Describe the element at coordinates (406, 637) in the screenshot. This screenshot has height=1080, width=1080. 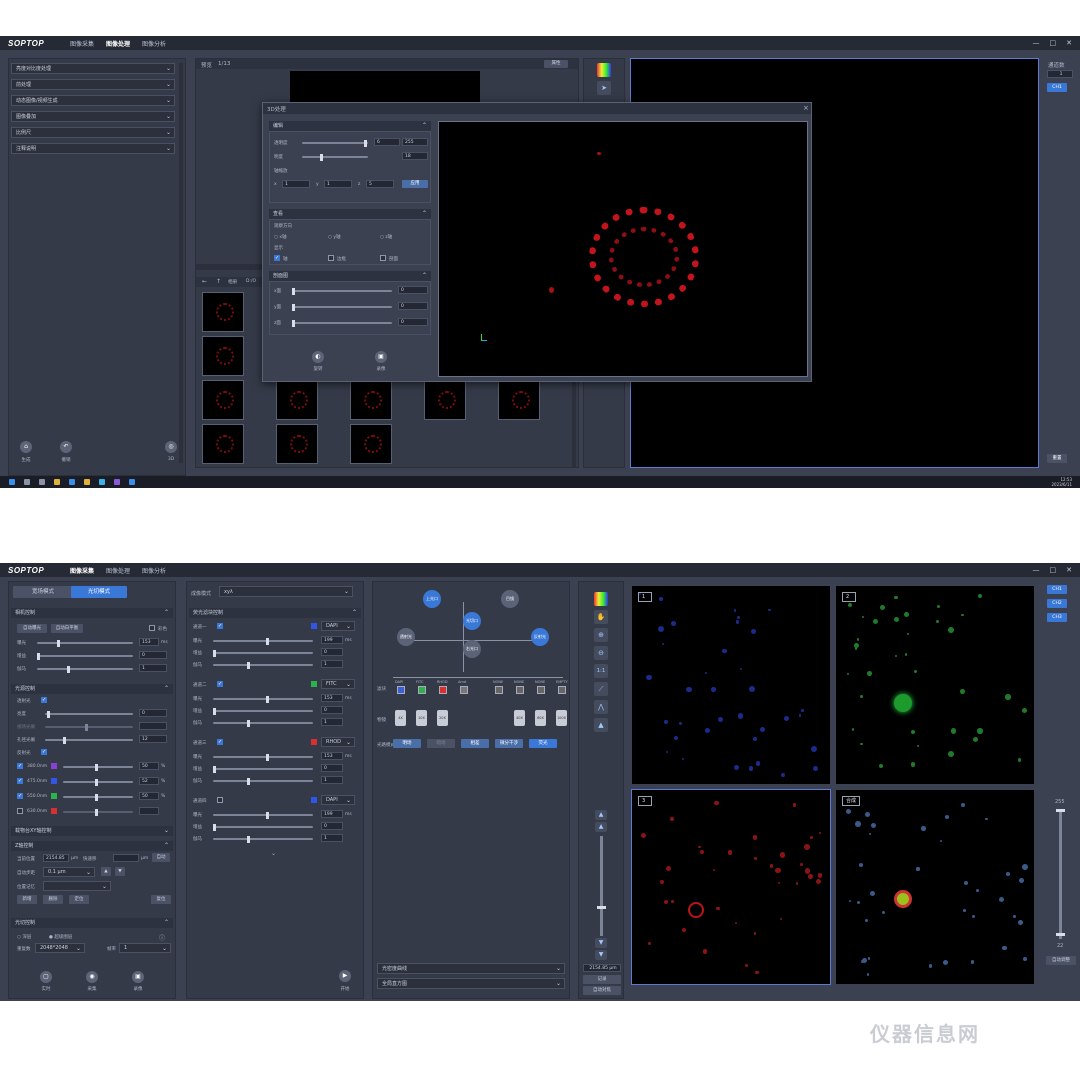
I see `transmitted-light-node: 透射光` at that location.